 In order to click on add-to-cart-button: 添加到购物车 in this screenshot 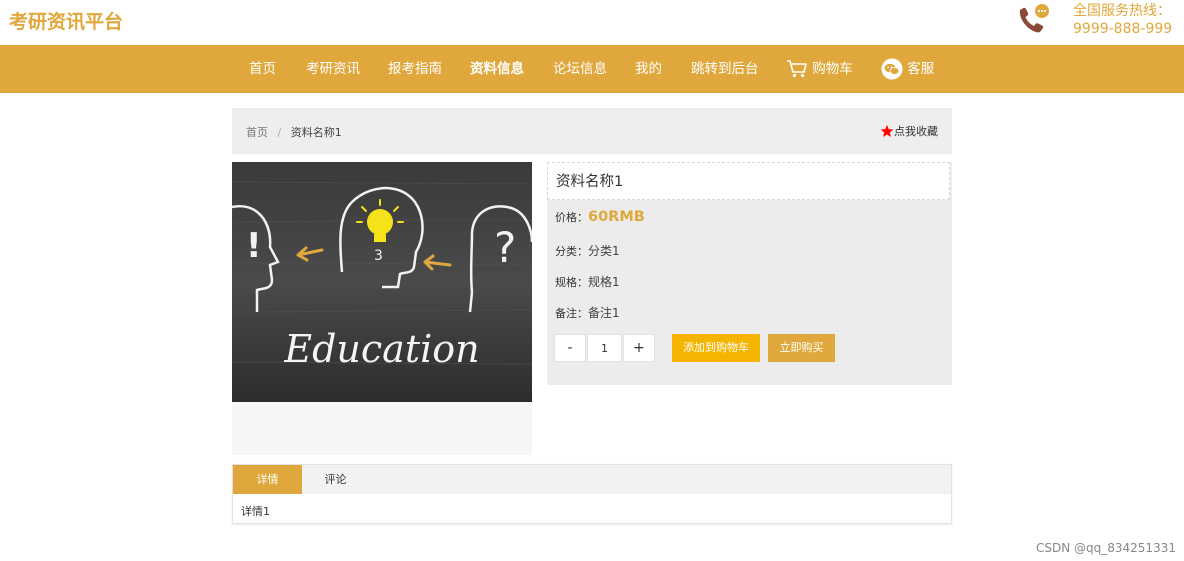, I will do `click(716, 348)`.